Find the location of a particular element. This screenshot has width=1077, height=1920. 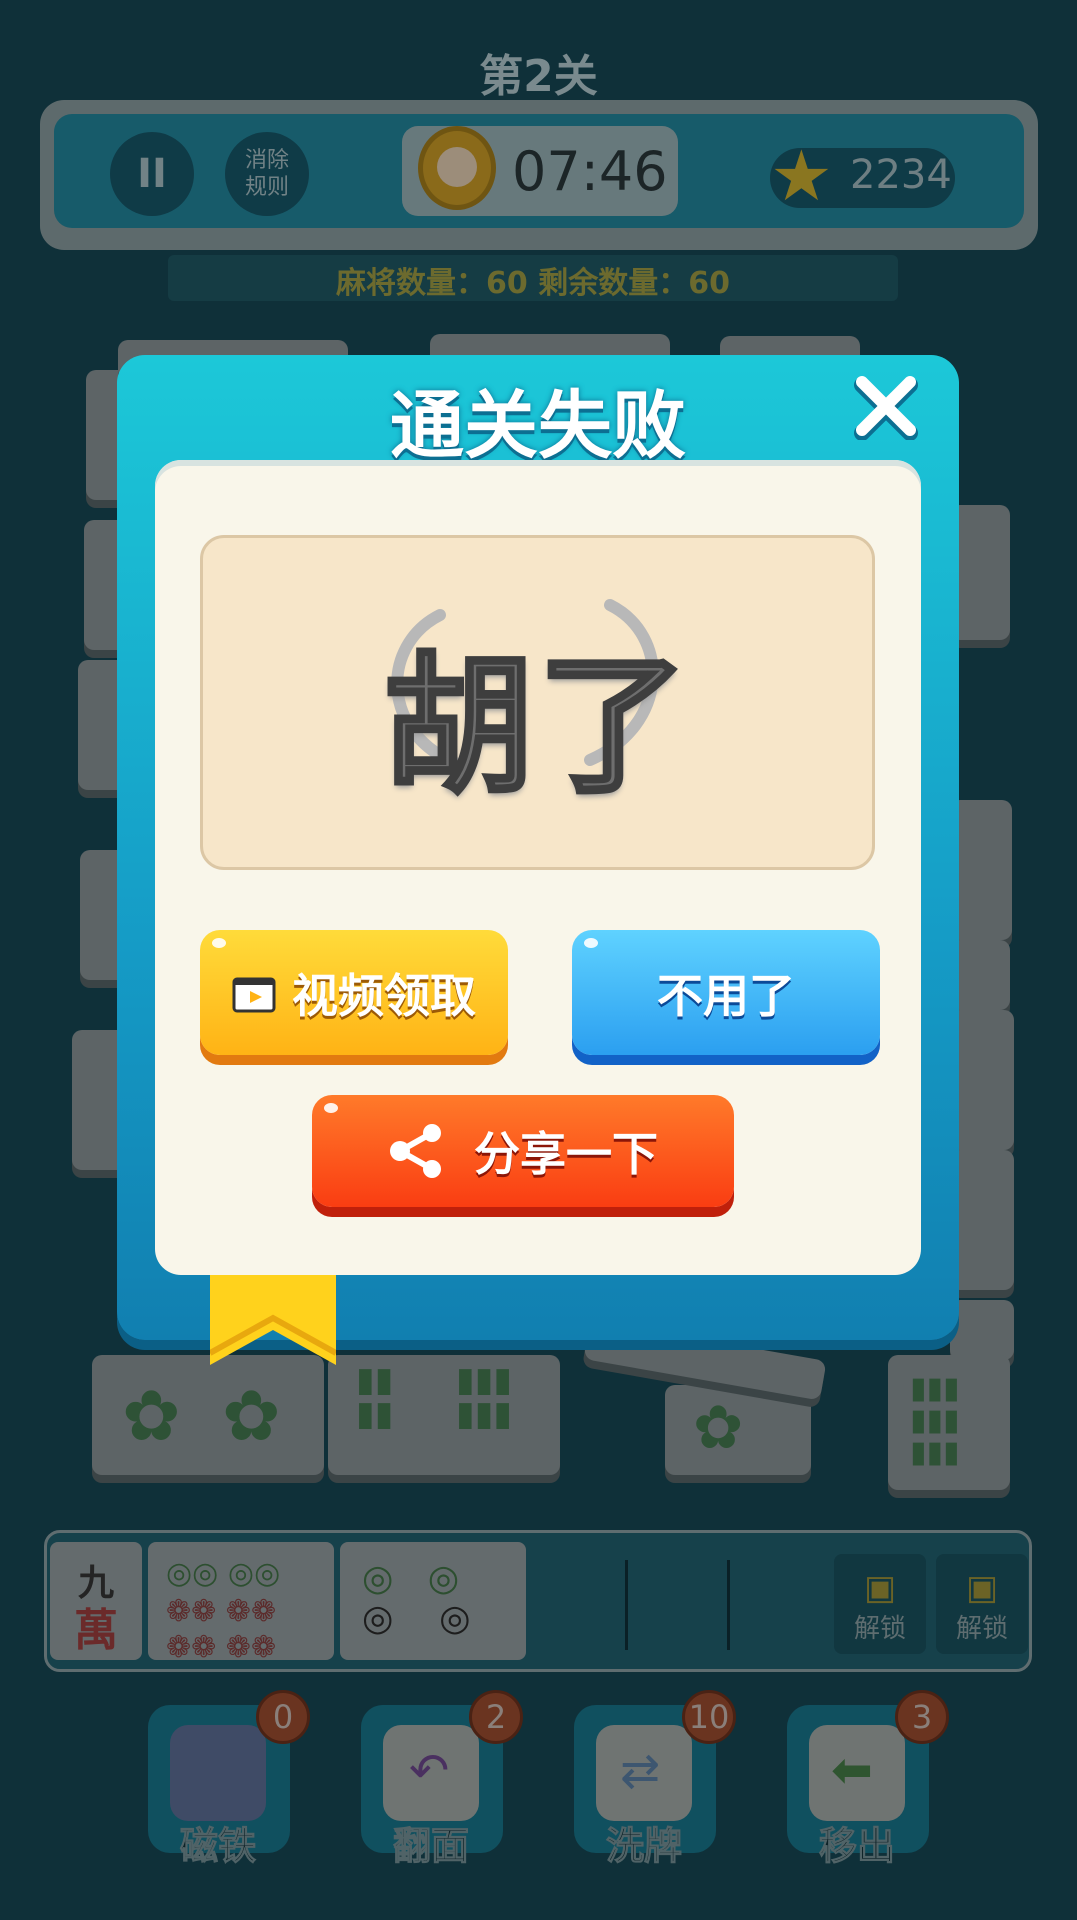

ribbon-decoration is located at coordinates (273, 1320).